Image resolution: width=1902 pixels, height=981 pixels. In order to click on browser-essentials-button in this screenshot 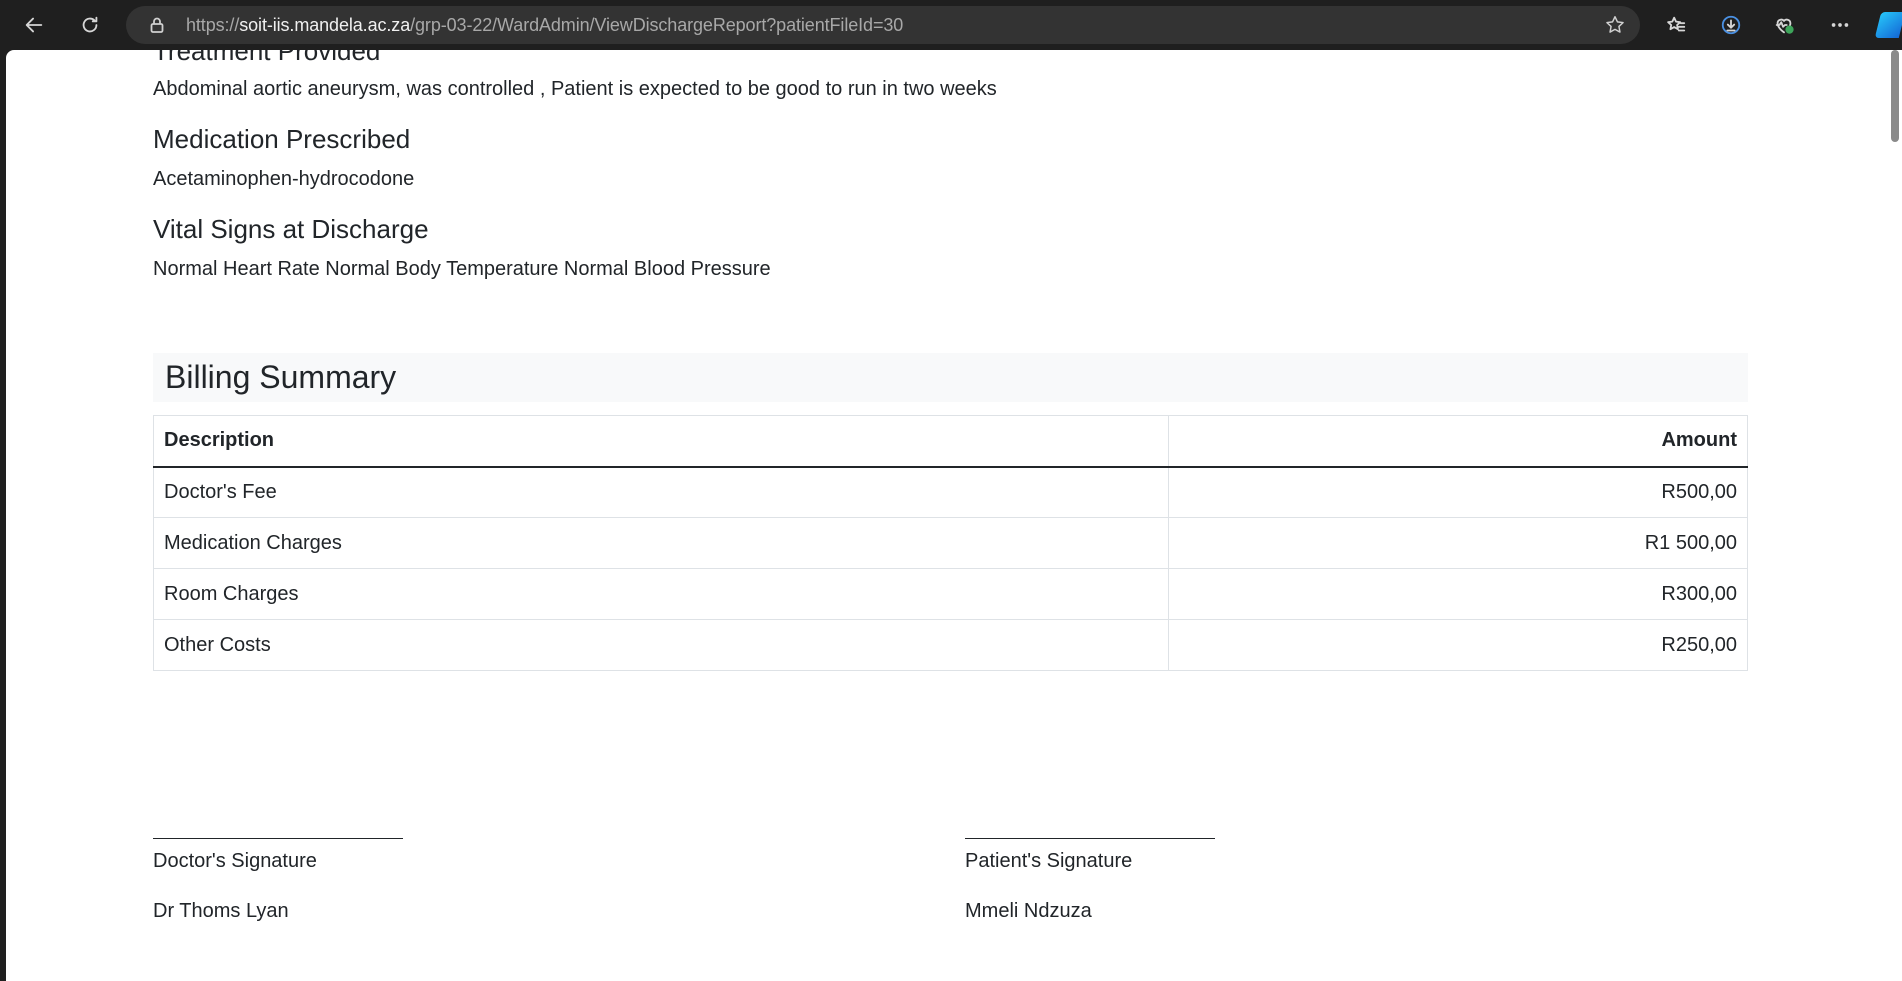, I will do `click(1784, 25)`.